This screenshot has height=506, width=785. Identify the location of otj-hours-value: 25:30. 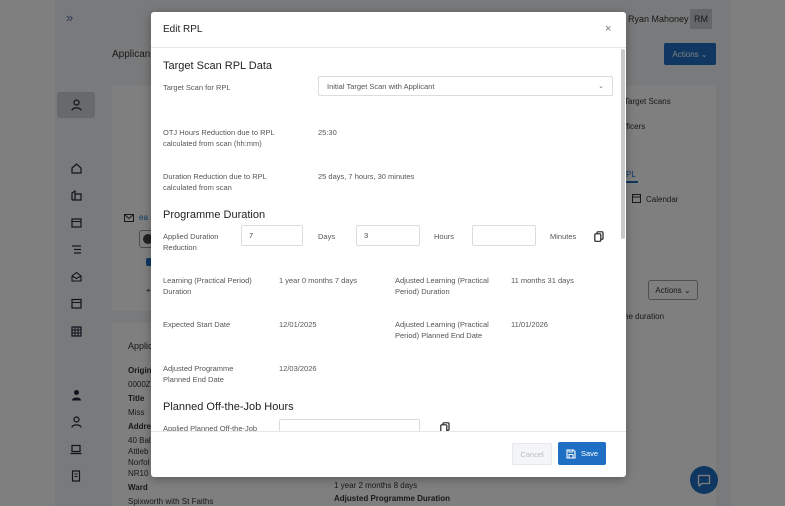
(327, 132).